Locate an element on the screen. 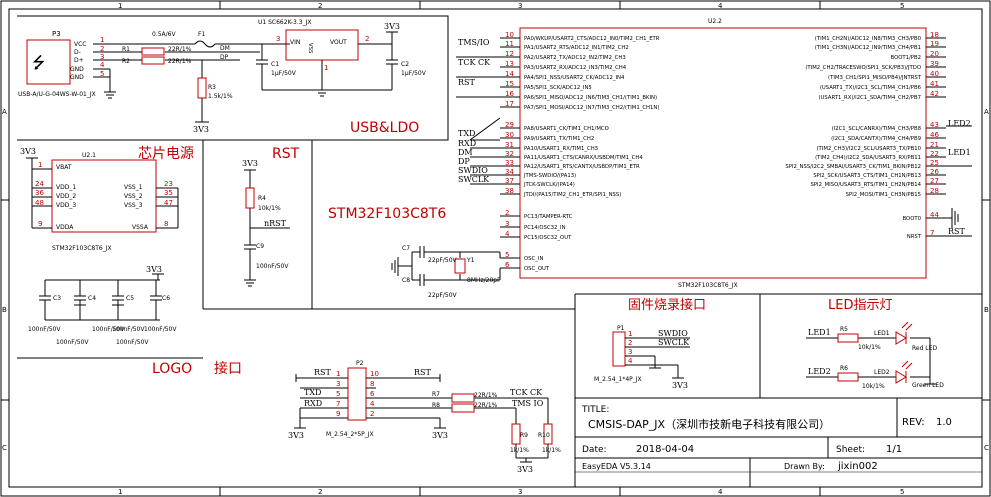 The image size is (991, 497). mcu-right-pin-label: (I2C1_SDA/CANTX)/TIM4_CH4/PB9 is located at coordinates (876, 139).